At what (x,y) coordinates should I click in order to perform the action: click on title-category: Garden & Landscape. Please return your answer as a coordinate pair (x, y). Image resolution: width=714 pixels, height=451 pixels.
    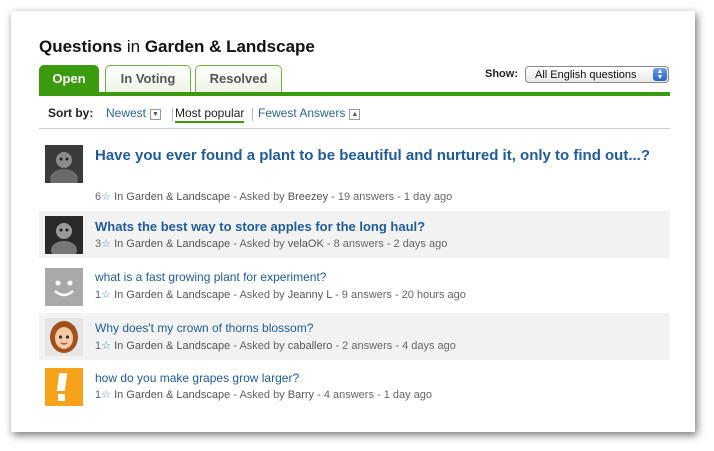
    Looking at the image, I should click on (229, 46).